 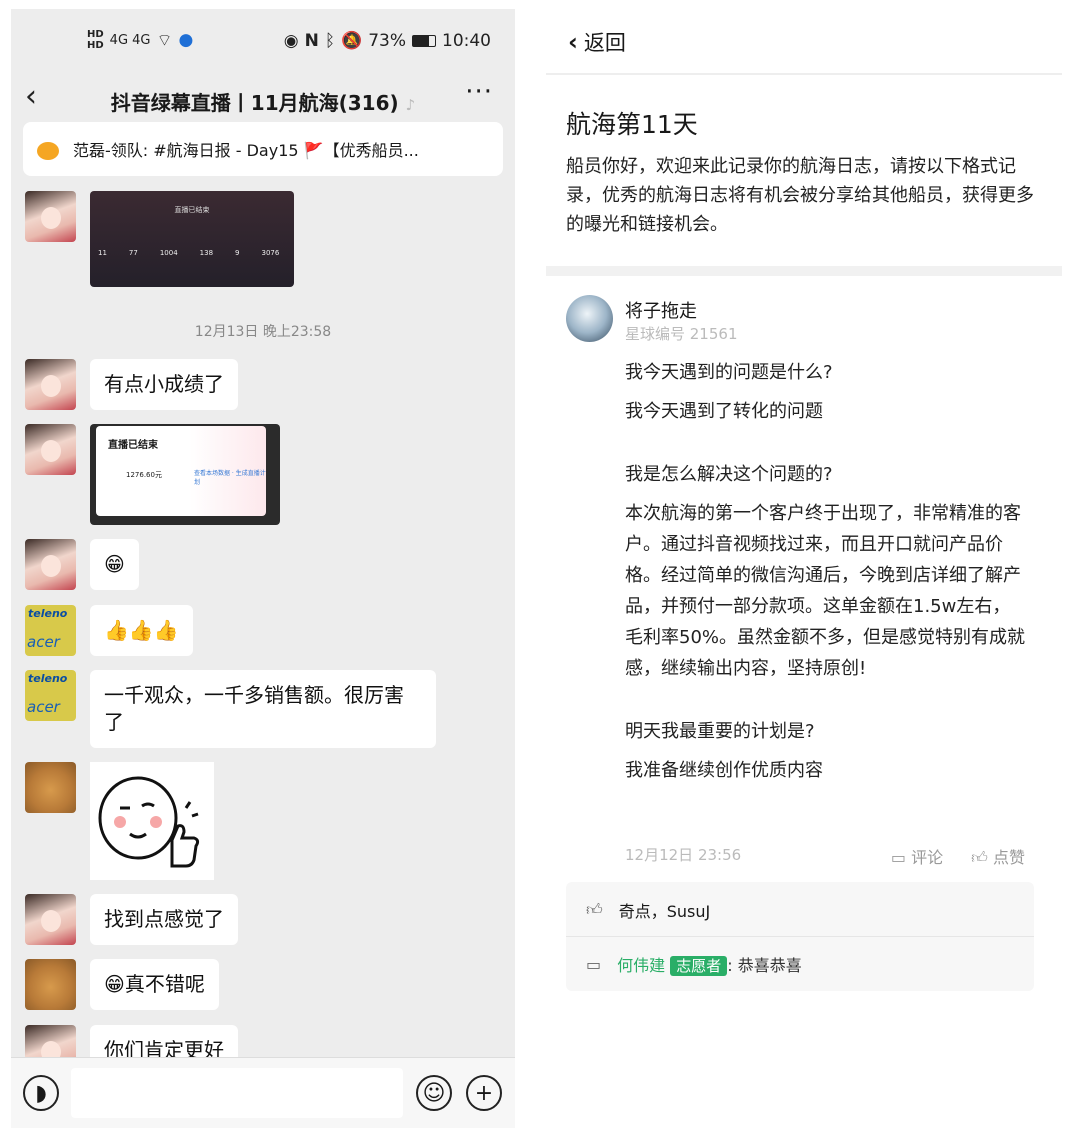 I want to click on message-row: 😁, so click(x=82, y=564).